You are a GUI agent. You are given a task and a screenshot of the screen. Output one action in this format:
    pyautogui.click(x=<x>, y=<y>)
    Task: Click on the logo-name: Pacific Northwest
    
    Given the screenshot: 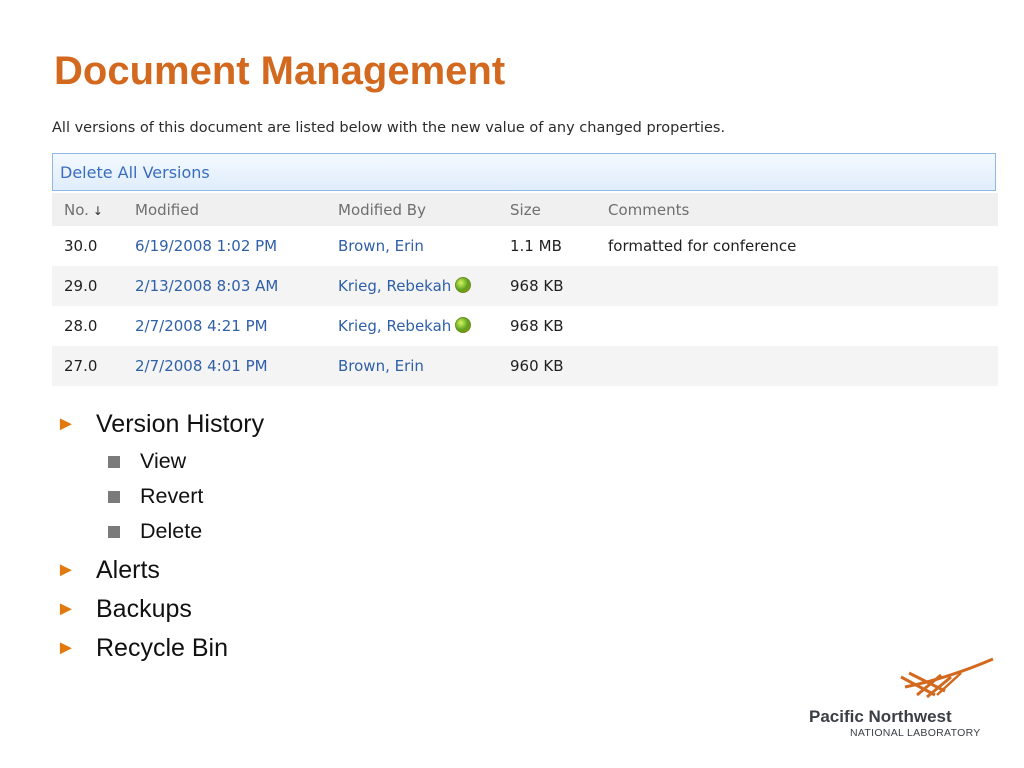 What is the action you would take?
    pyautogui.click(x=880, y=716)
    